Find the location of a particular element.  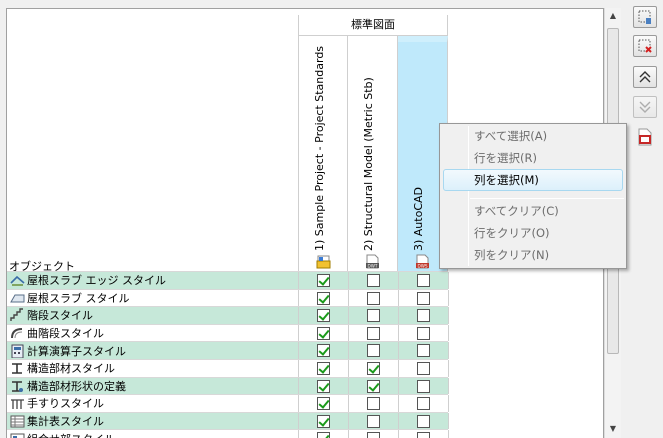

pdf-report-button is located at coordinates (645, 137).